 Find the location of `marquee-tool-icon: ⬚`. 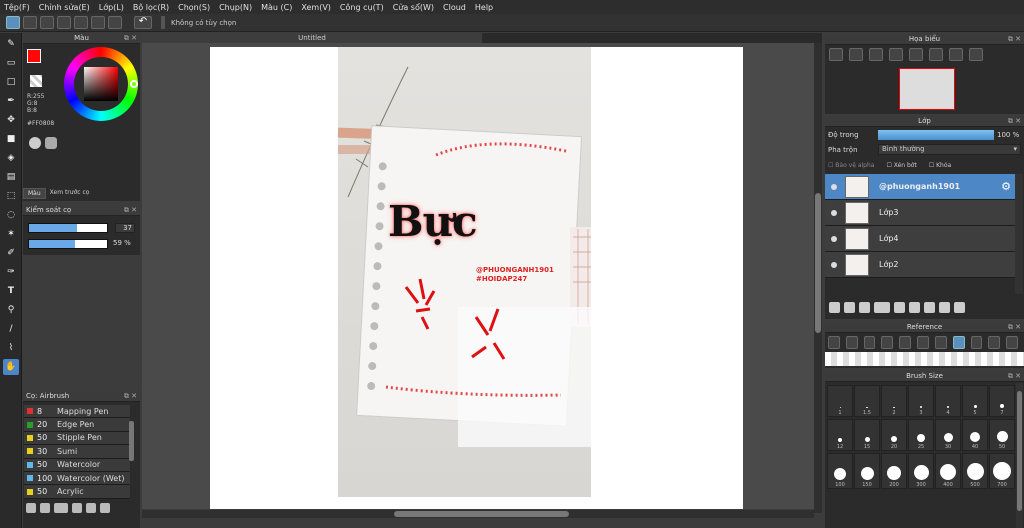

marquee-tool-icon: ⬚ is located at coordinates (11, 196).